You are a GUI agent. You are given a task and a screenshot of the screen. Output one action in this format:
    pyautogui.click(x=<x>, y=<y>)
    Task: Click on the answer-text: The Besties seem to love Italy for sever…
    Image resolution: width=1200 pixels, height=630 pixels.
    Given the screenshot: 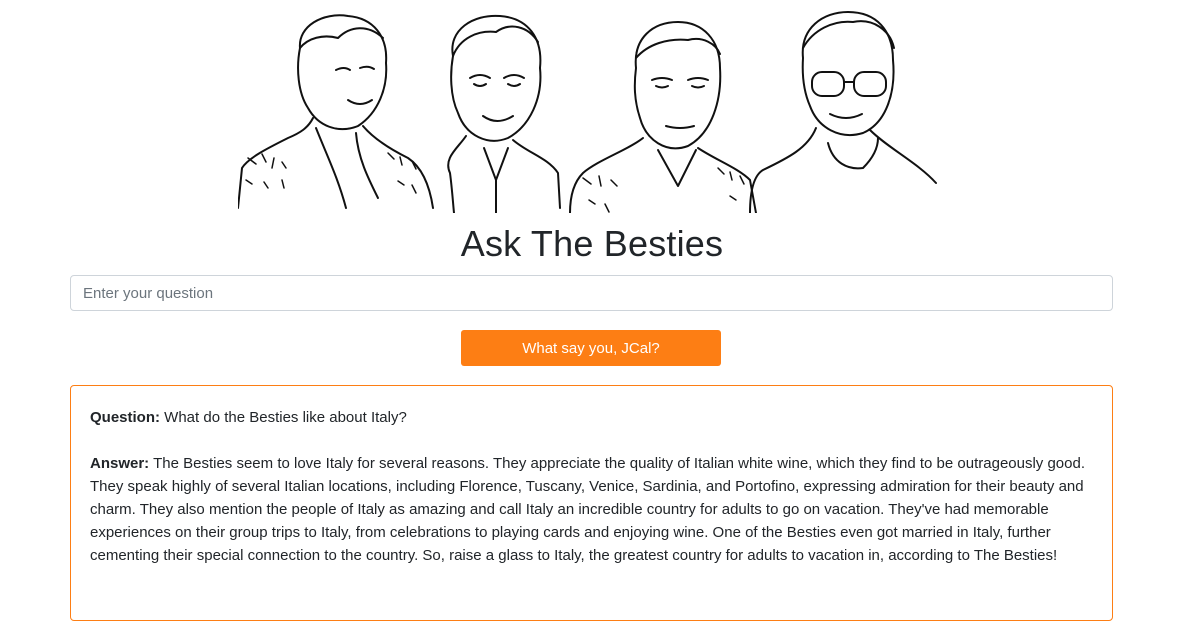 What is the action you would take?
    pyautogui.click(x=588, y=509)
    